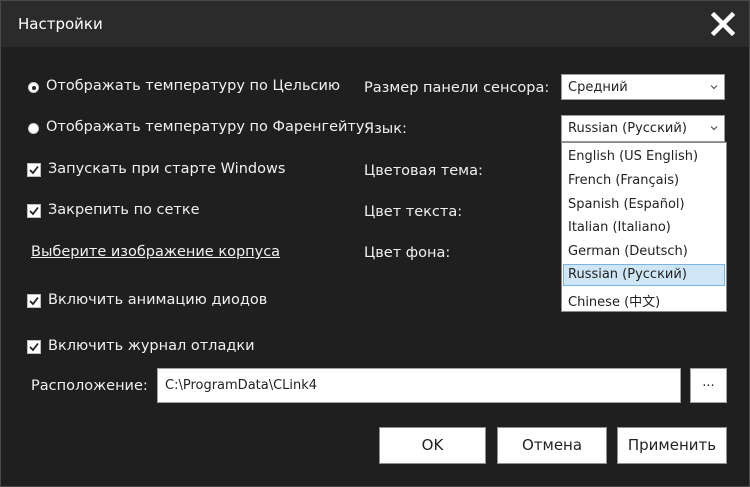 This screenshot has height=487, width=750. Describe the element at coordinates (167, 169) in the screenshot. I see `start-windows-label: Запускать при старте Windows` at that location.